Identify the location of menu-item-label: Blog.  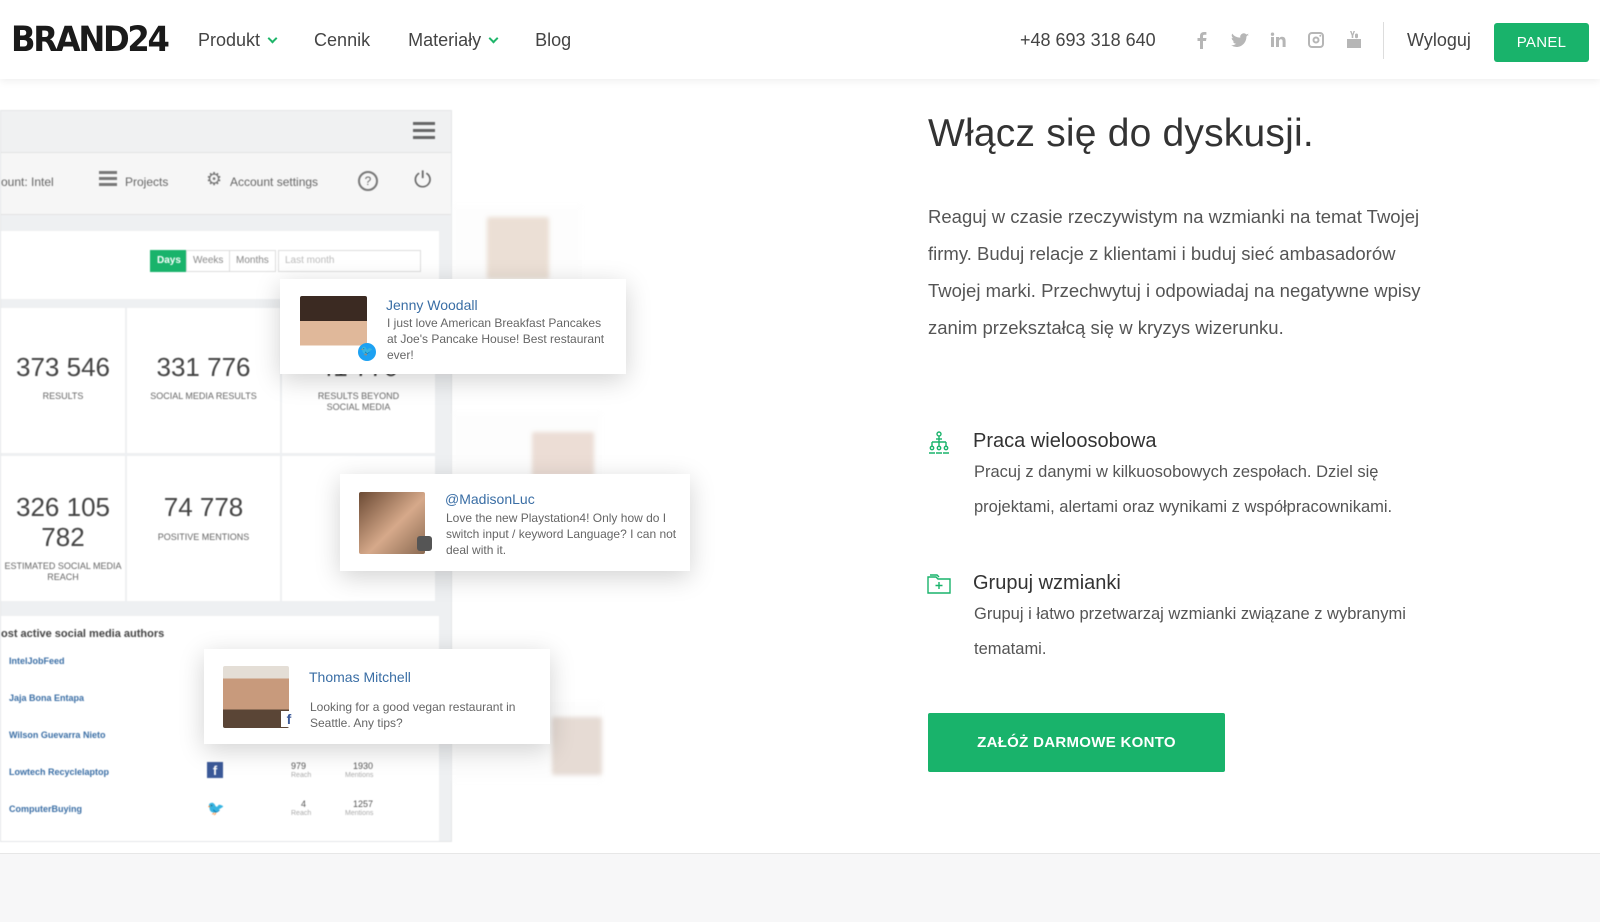
(553, 40).